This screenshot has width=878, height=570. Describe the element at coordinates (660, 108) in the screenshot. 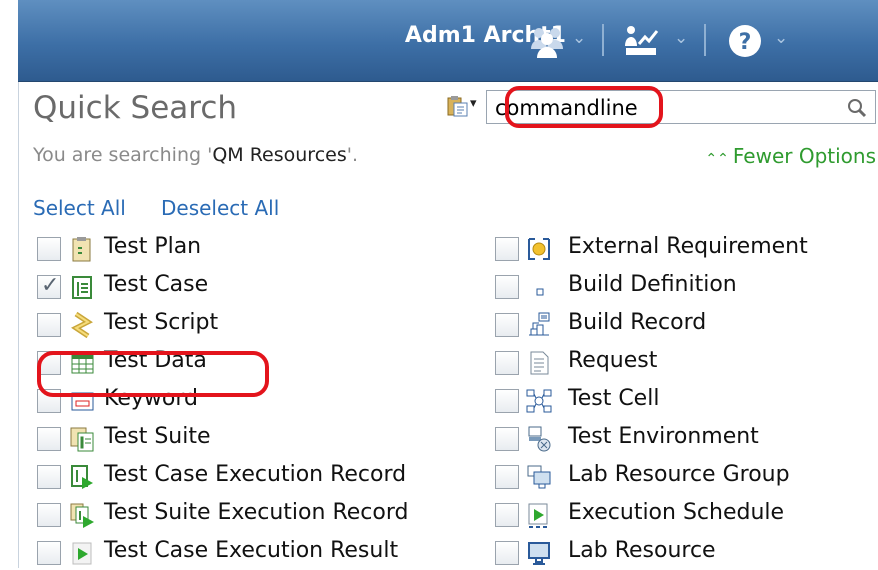

I see `search-input` at that location.